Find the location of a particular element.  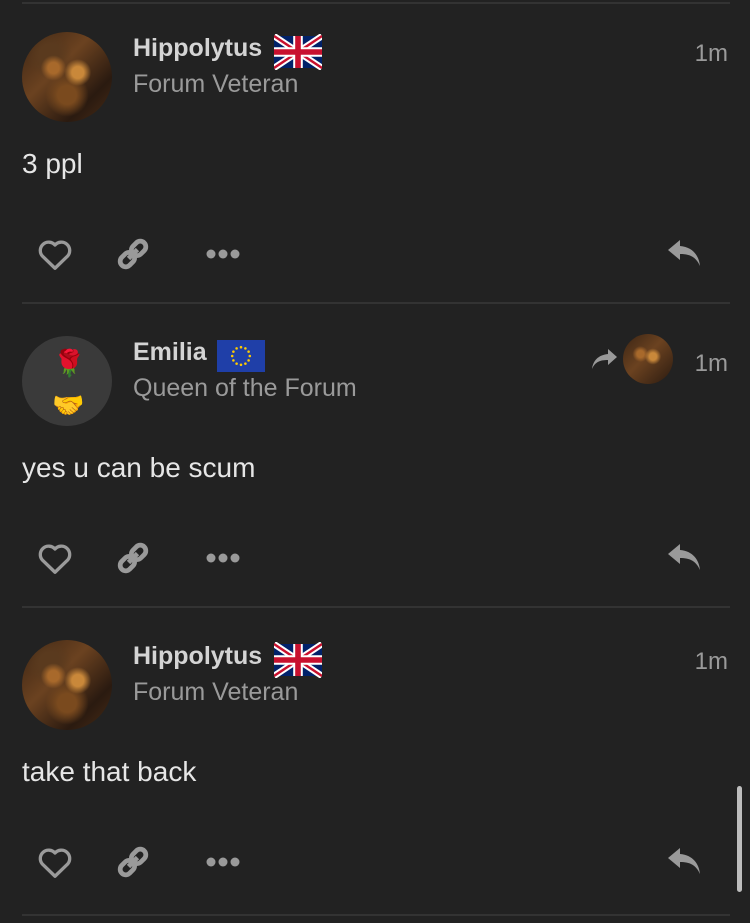

post-divider is located at coordinates (376, 915).